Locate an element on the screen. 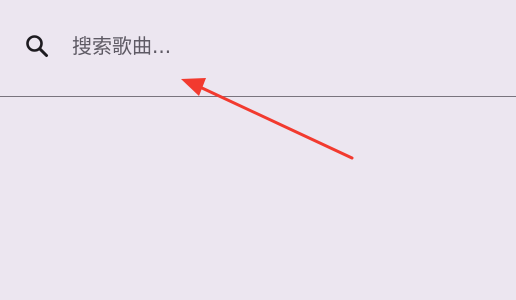 This screenshot has height=300, width=516. search-input is located at coordinates (282, 46).